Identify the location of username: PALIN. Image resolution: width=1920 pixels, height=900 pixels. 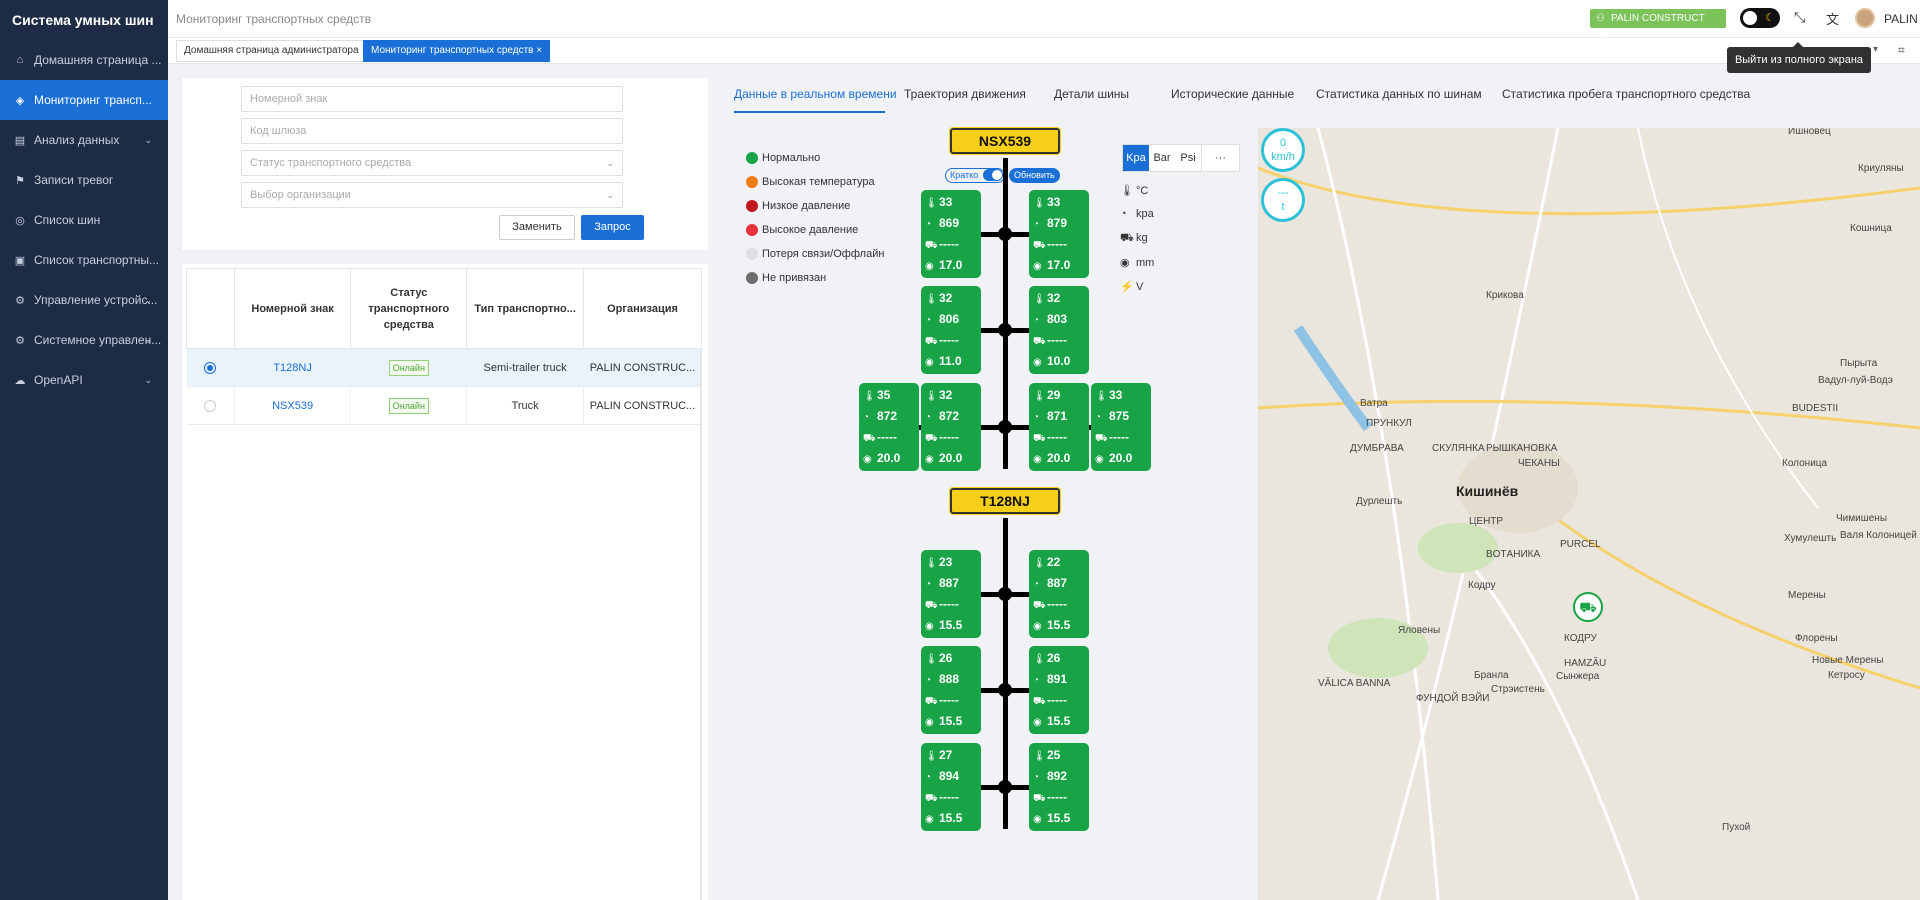
(1901, 19).